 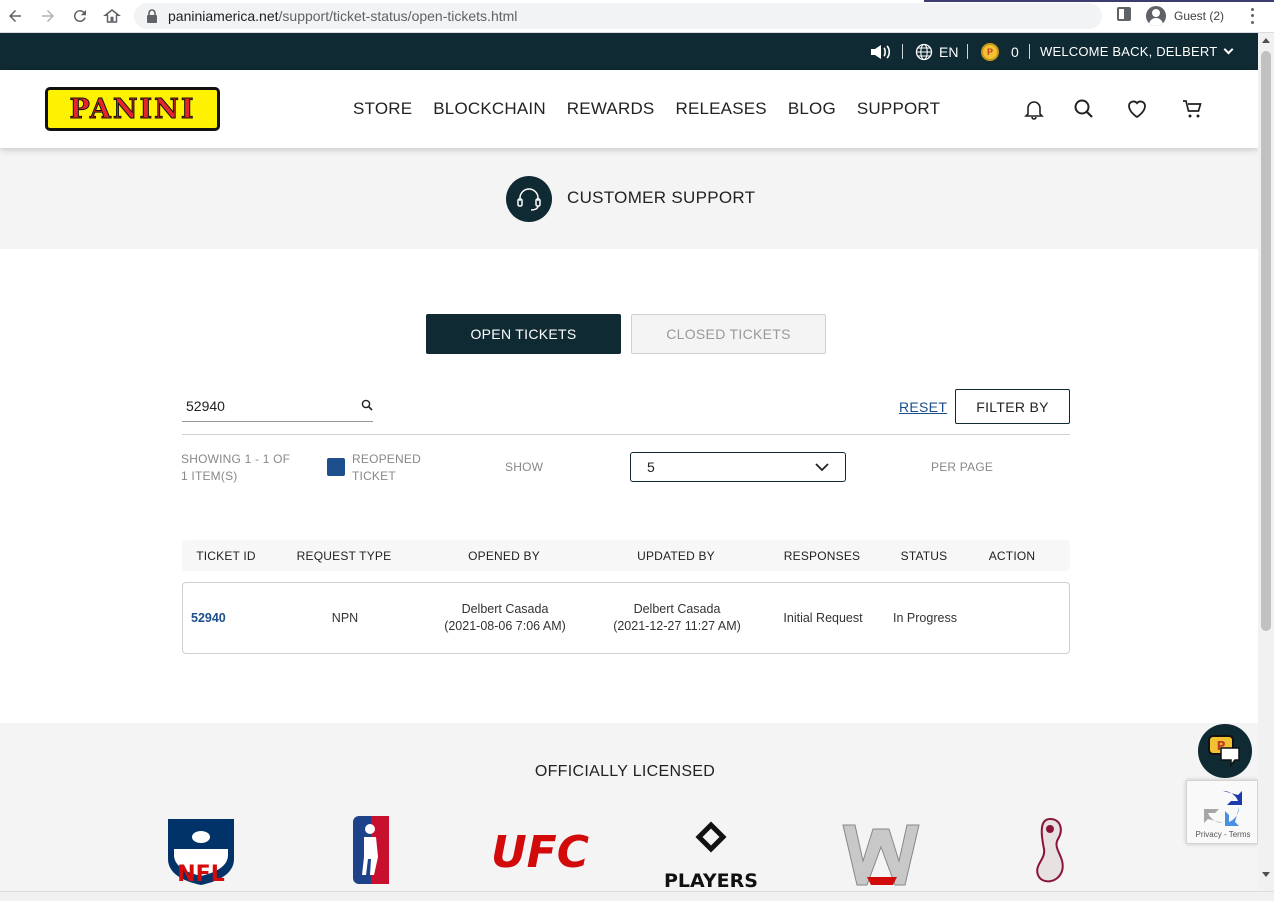 I want to click on support-banner: CUSTOMER SUPPORT, so click(x=629, y=198).